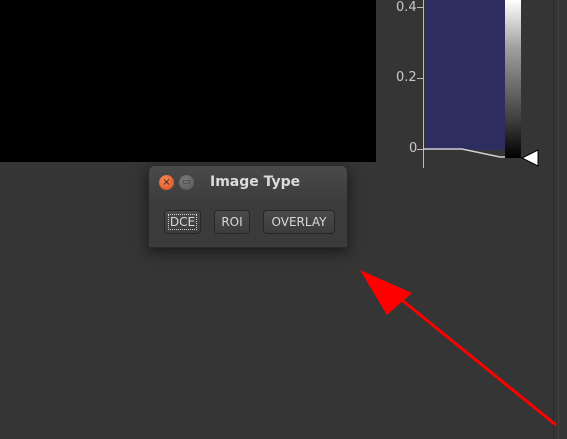 The height and width of the screenshot is (439, 567). Describe the element at coordinates (474, 358) in the screenshot. I see `red-arrow-icon` at that location.